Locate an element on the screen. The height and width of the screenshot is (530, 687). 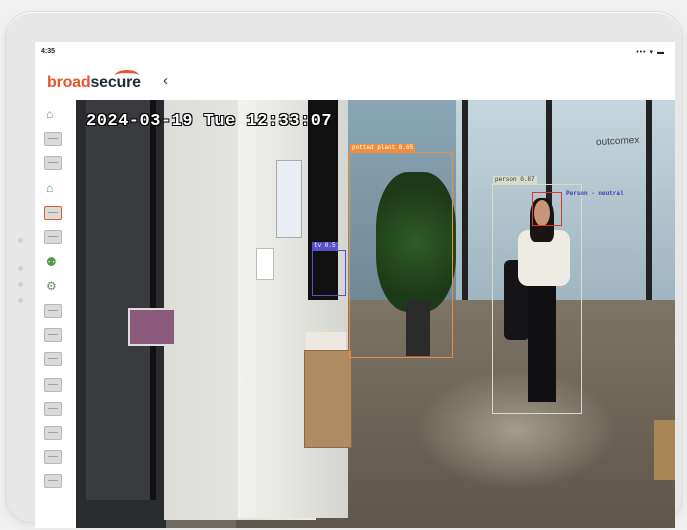
scene-poster is located at coordinates (152, 327).